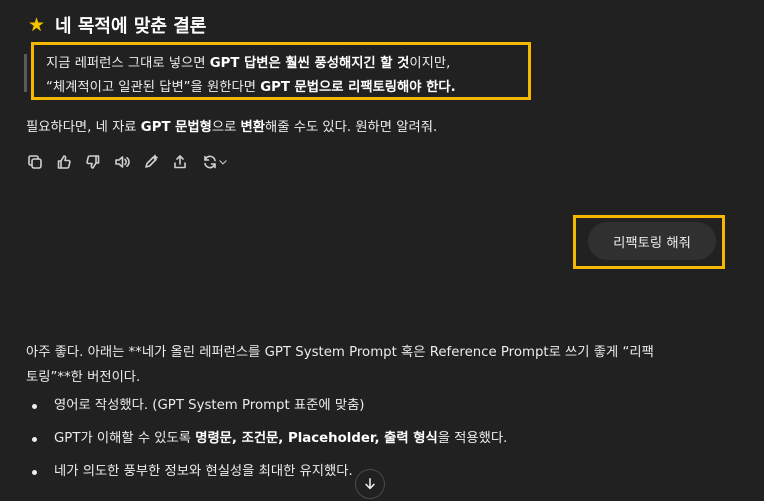 The height and width of the screenshot is (501, 764). I want to click on heading-text: 네 목적에 맞춘 결론, so click(131, 26).